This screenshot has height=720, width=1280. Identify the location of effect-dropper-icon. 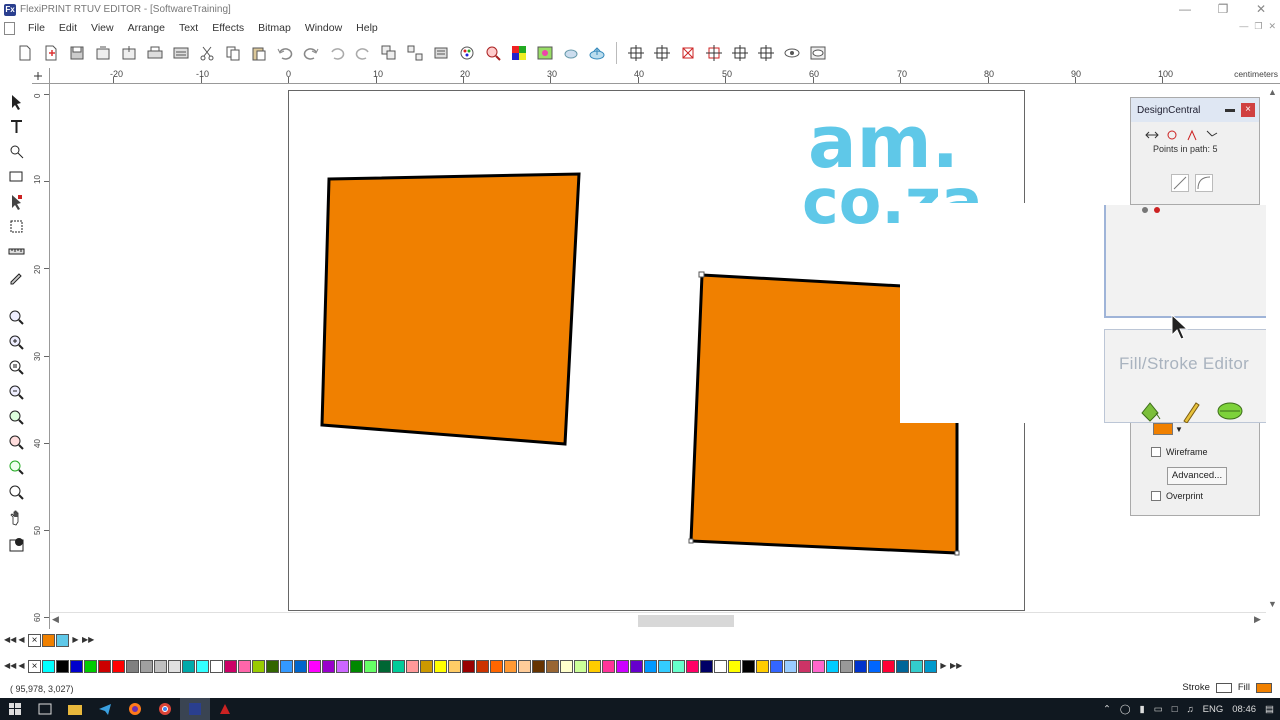
(1230, 411).